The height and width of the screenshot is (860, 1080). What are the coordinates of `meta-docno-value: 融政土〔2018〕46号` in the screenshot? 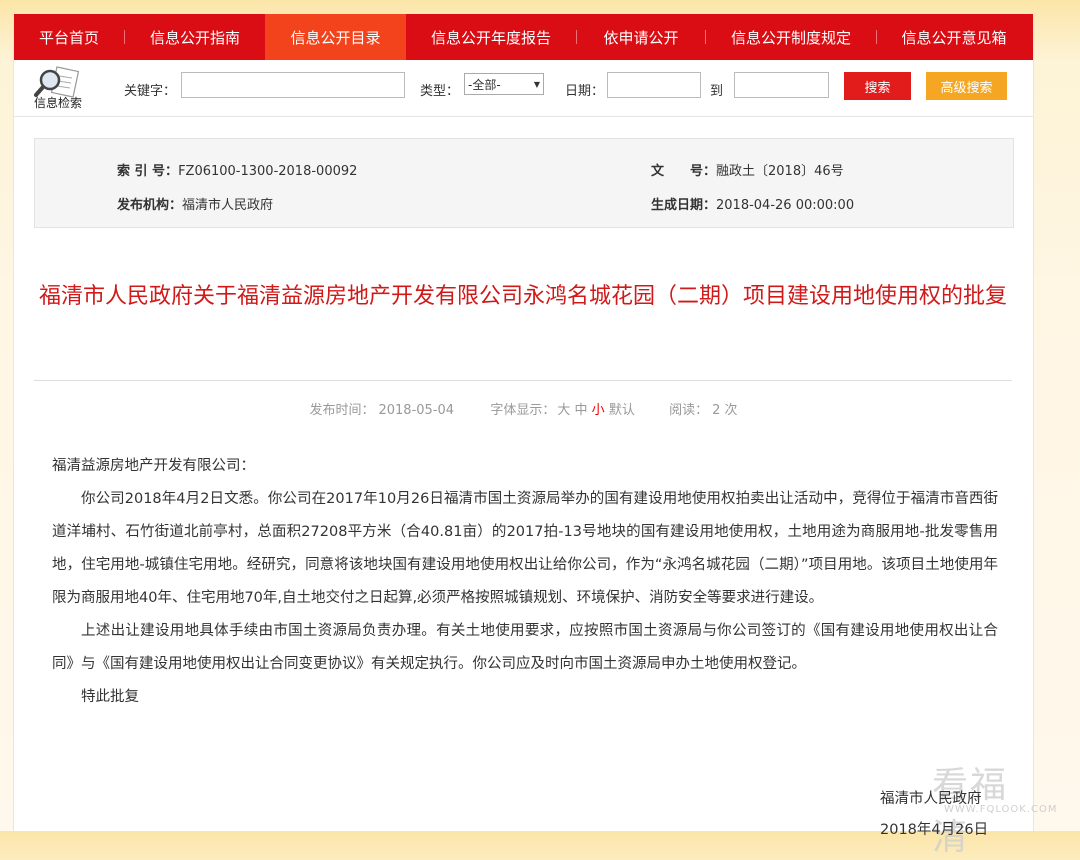 It's located at (780, 171).